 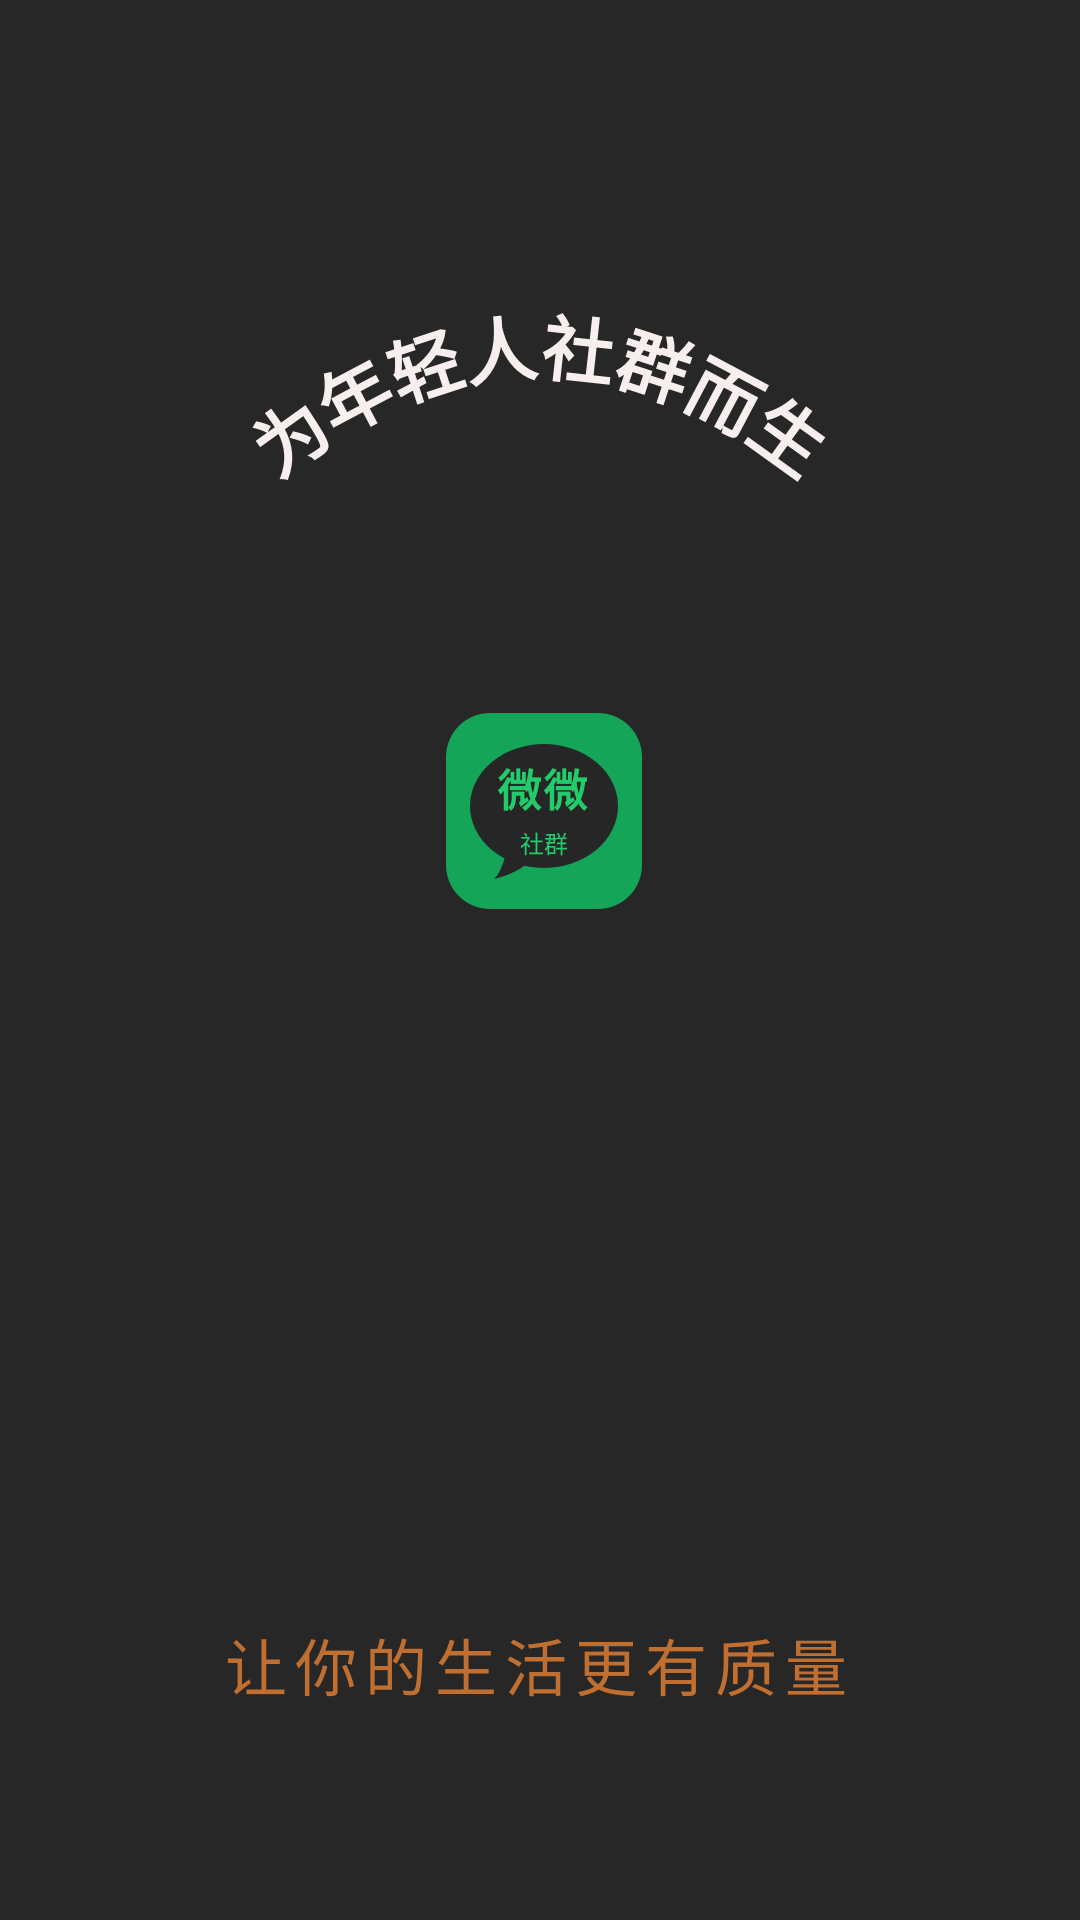 What do you see at coordinates (539, 1669) in the screenshot?
I see `slogan-text: 让你的生活更有质量` at bounding box center [539, 1669].